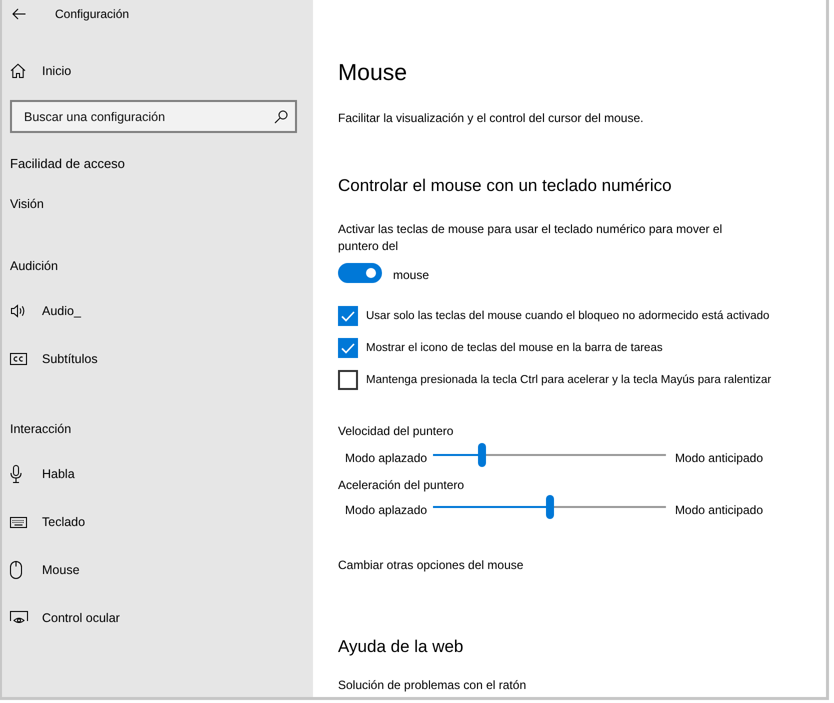 Image resolution: width=834 pixels, height=703 pixels. I want to click on nav-item: Mouse, so click(45, 570).